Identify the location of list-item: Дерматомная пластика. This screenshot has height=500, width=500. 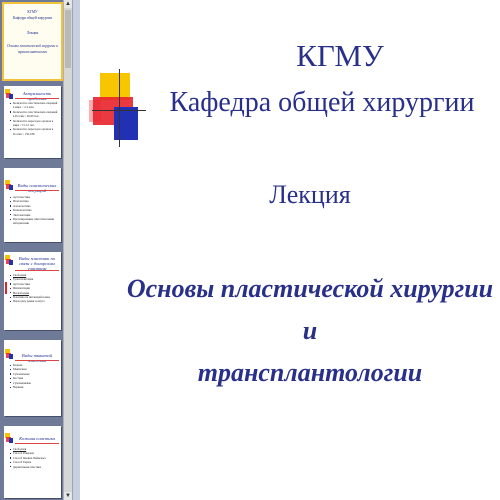
(34, 467).